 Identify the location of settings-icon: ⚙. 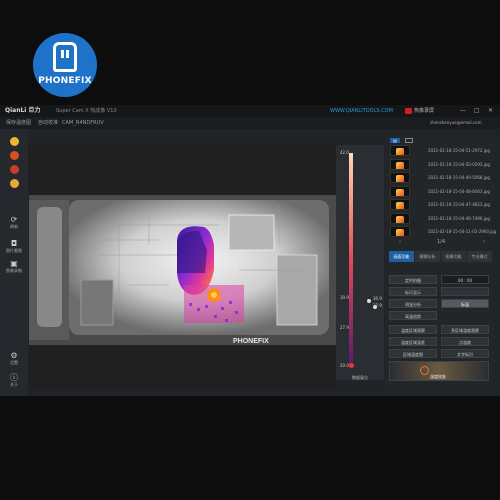
(14, 355).